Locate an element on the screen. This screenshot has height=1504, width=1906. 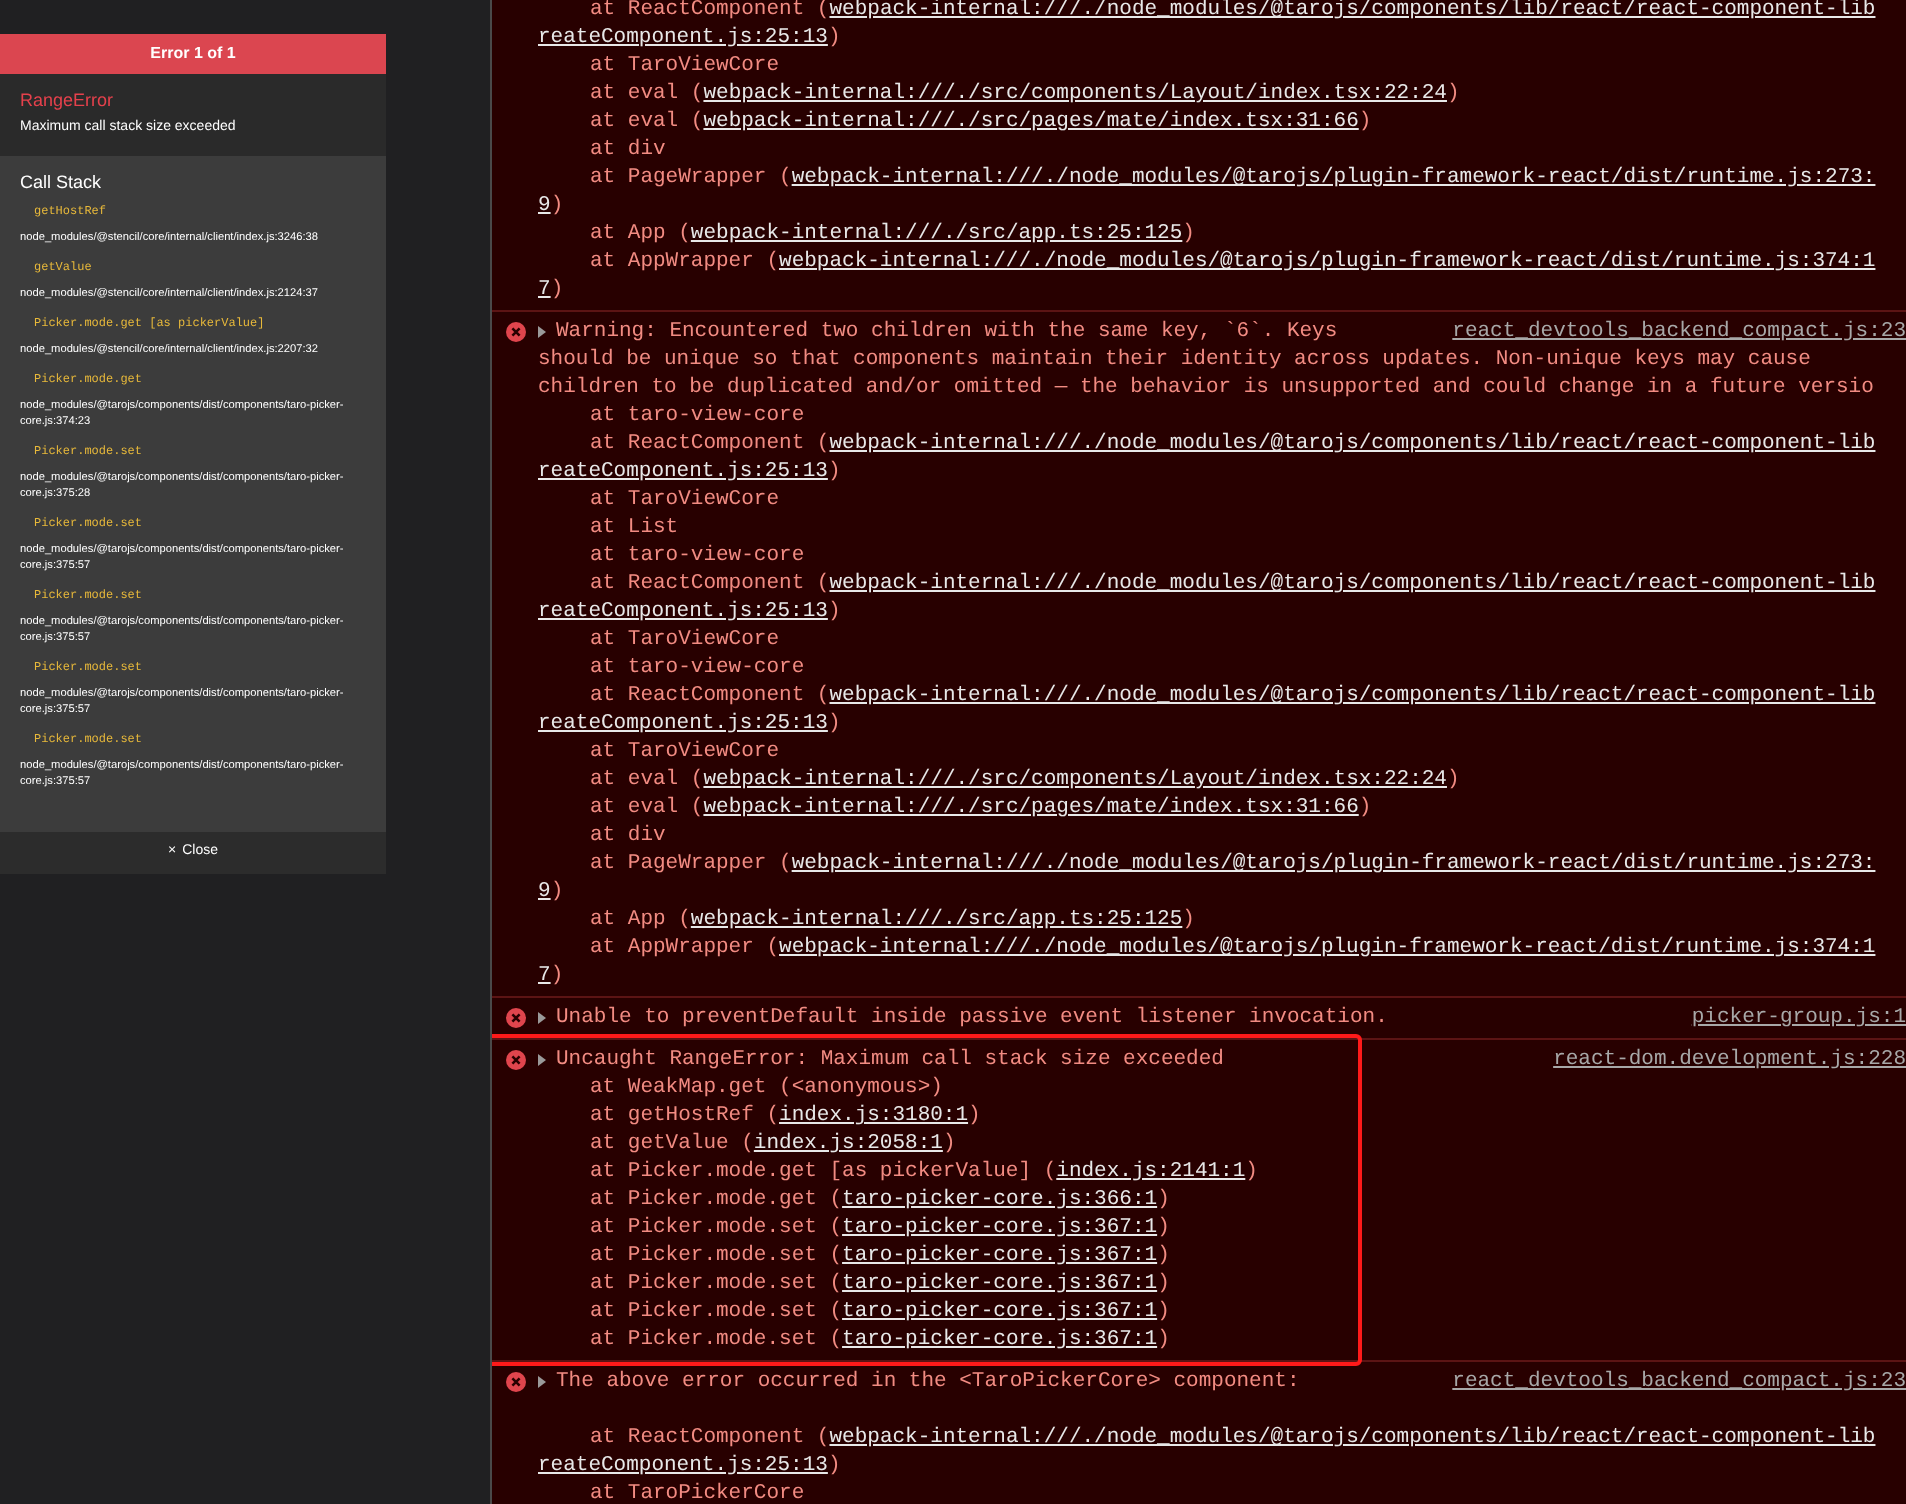
stack-frame: at Picker.mode.get ( is located at coordinates (716, 1200).